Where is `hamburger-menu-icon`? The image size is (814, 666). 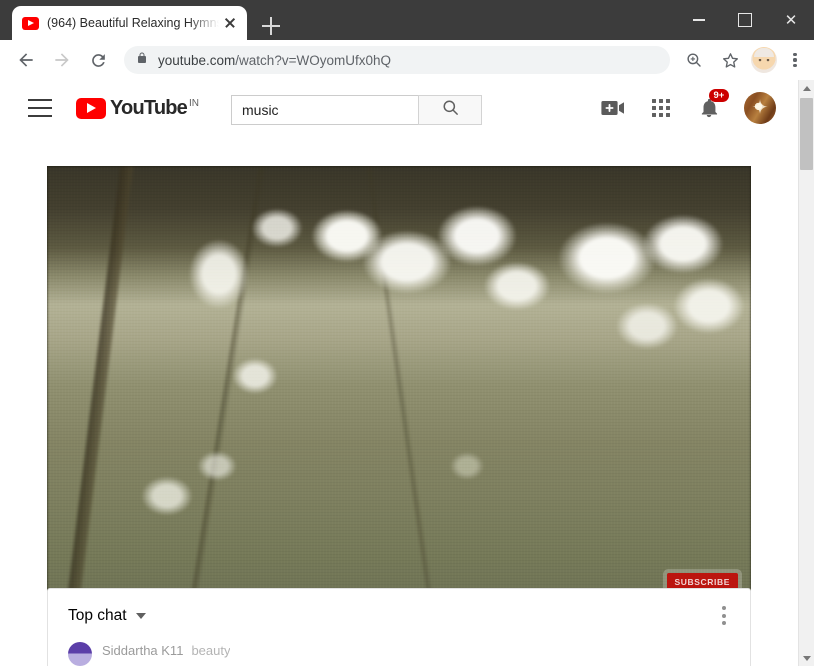
hamburger-menu-icon is located at coordinates (40, 108).